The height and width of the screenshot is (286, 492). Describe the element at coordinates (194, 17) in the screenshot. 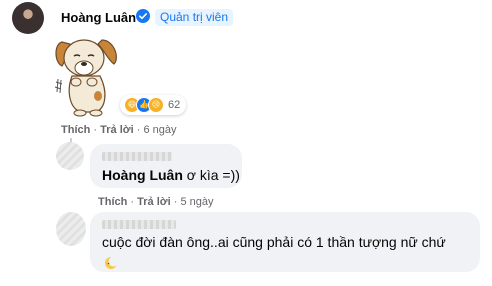

I see `role-badge: Quản trị viên` at that location.